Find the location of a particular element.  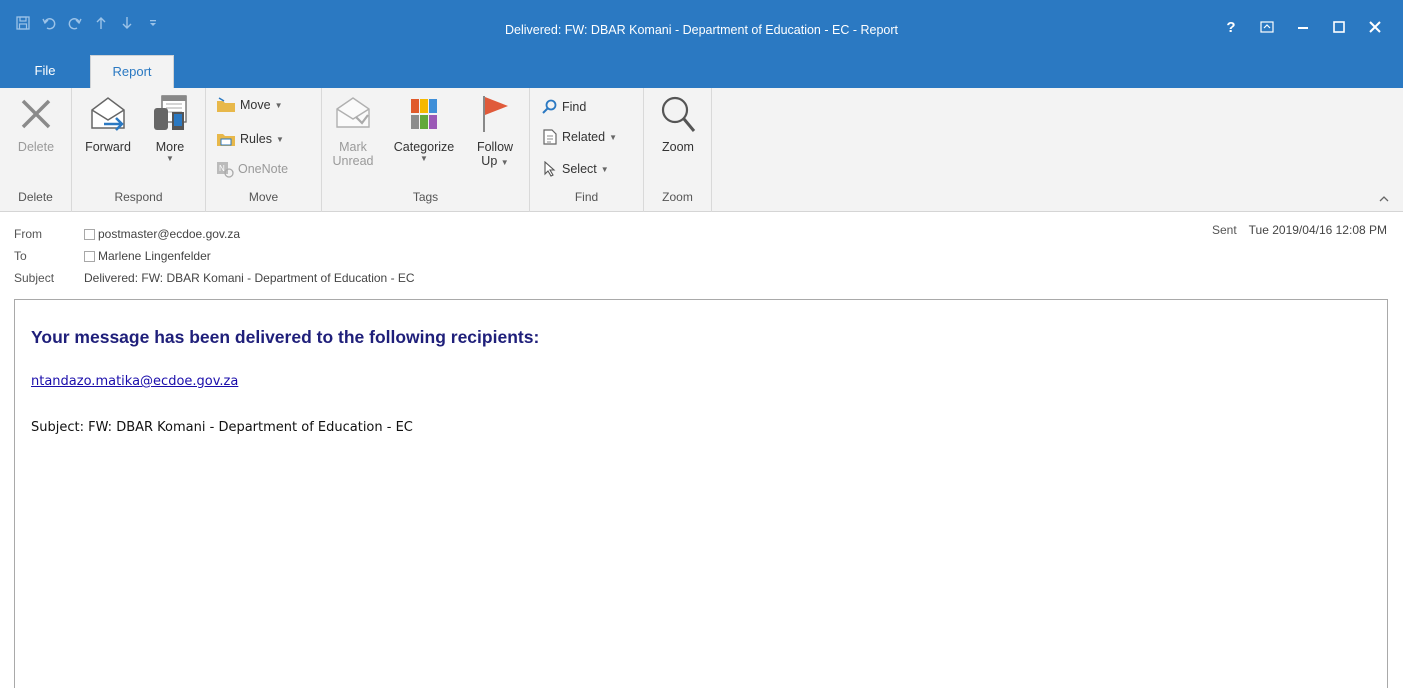

ribbon-display-options-icon is located at coordinates (1267, 27).